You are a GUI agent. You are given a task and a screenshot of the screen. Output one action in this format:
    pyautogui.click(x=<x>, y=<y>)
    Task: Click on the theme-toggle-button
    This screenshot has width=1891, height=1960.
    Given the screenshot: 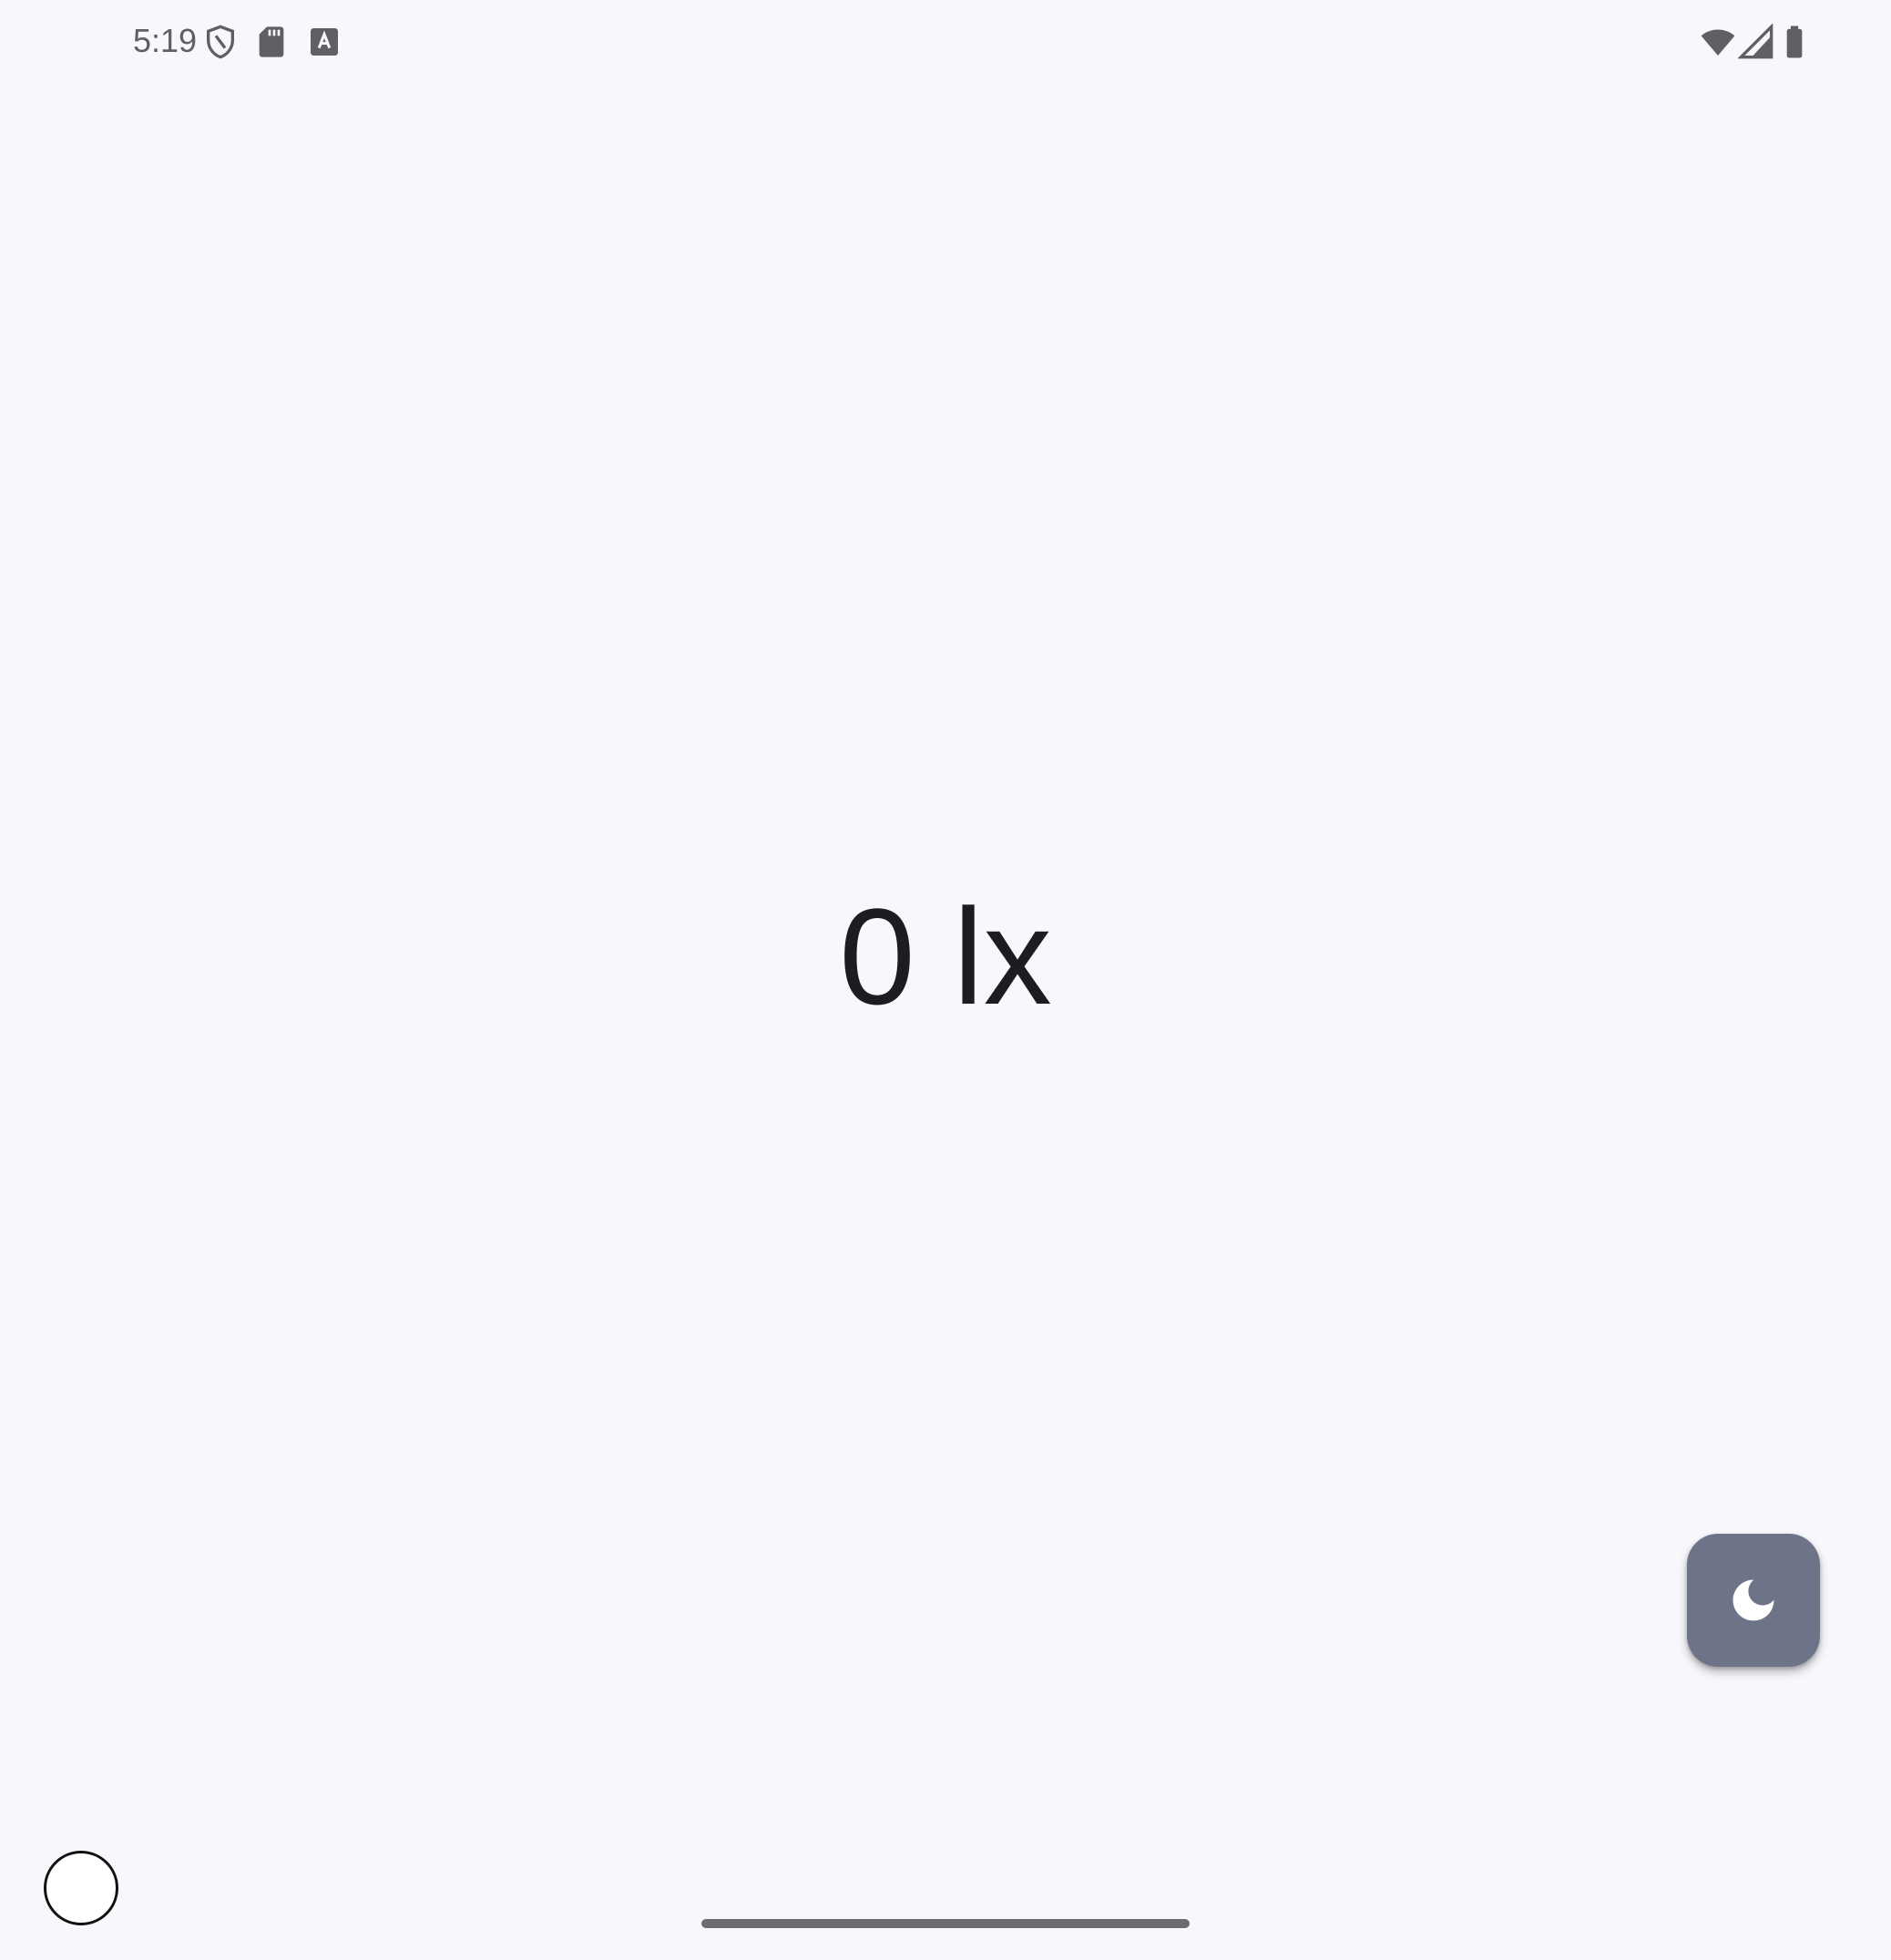 What is the action you would take?
    pyautogui.click(x=1754, y=1601)
    